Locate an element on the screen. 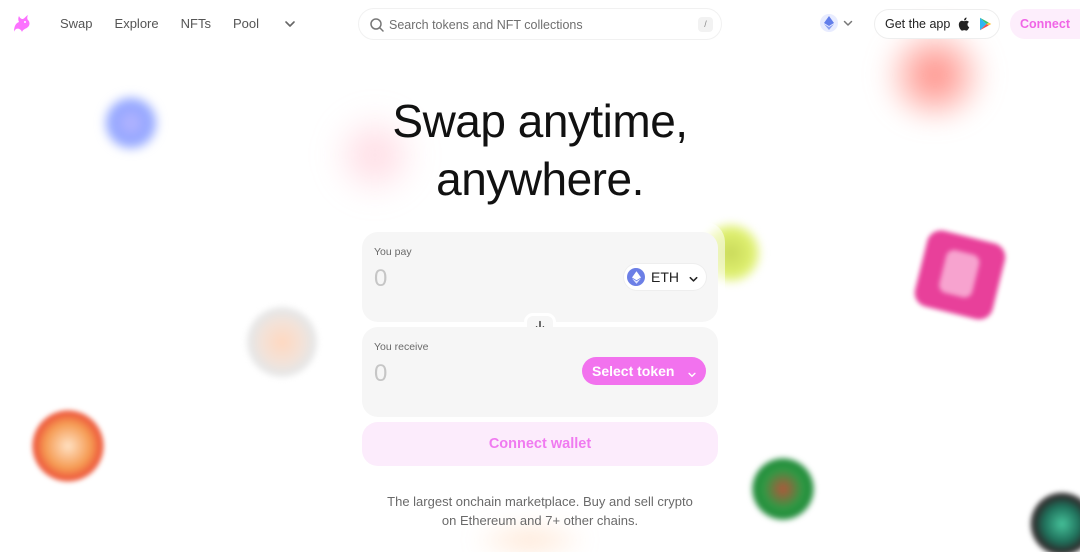  pay-token-symbol: ETH is located at coordinates (665, 277).